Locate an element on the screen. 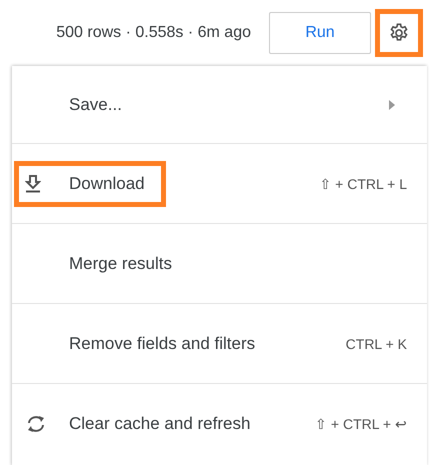 This screenshot has width=433, height=465. query-status: 500 rows · 0.558s · 6m ago is located at coordinates (153, 33).